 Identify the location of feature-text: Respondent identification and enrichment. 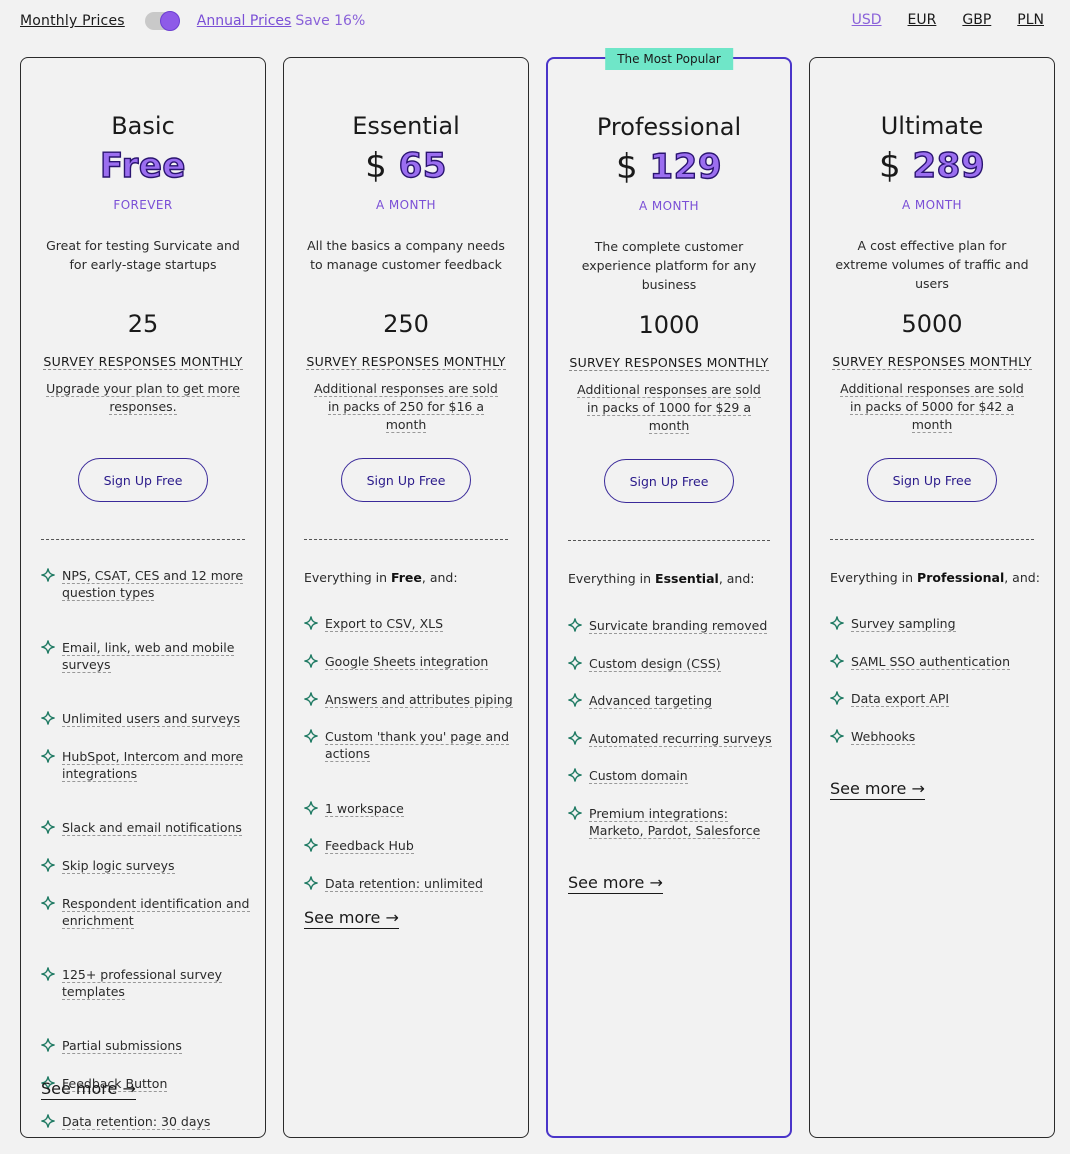
(156, 912).